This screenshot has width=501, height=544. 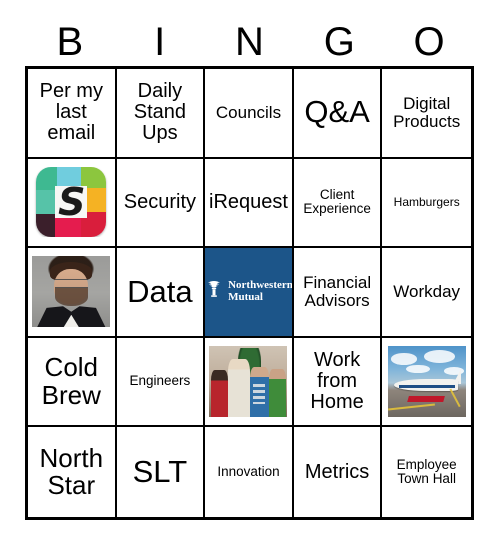 I want to click on private-jet-photo, so click(x=426, y=382).